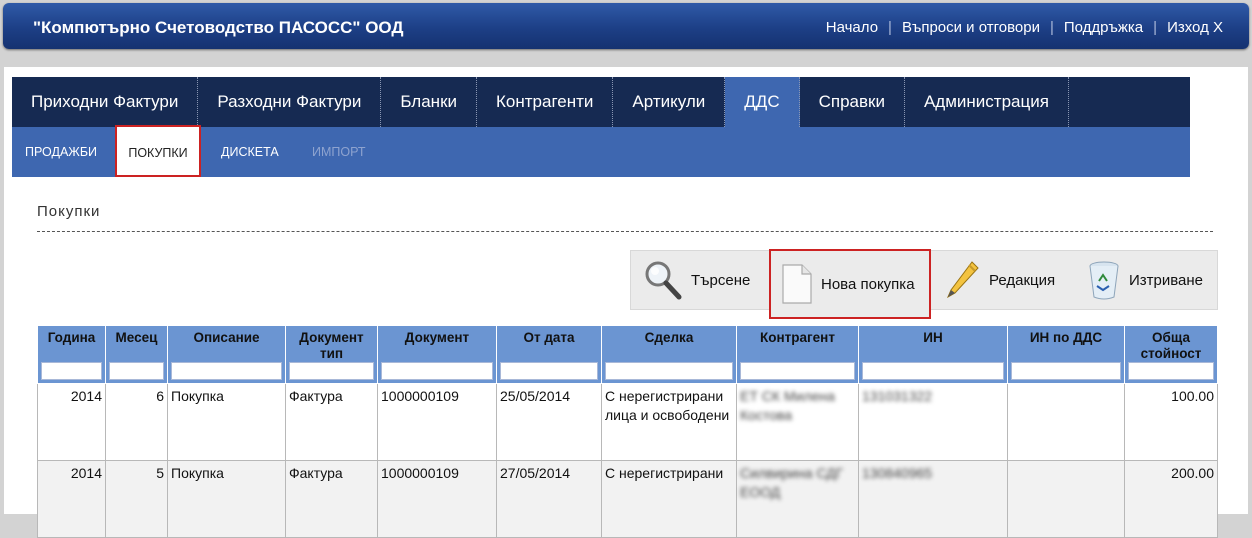 The width and height of the screenshot is (1252, 538). Describe the element at coordinates (797, 337) in the screenshot. I see `col-label: Контрагент` at that location.